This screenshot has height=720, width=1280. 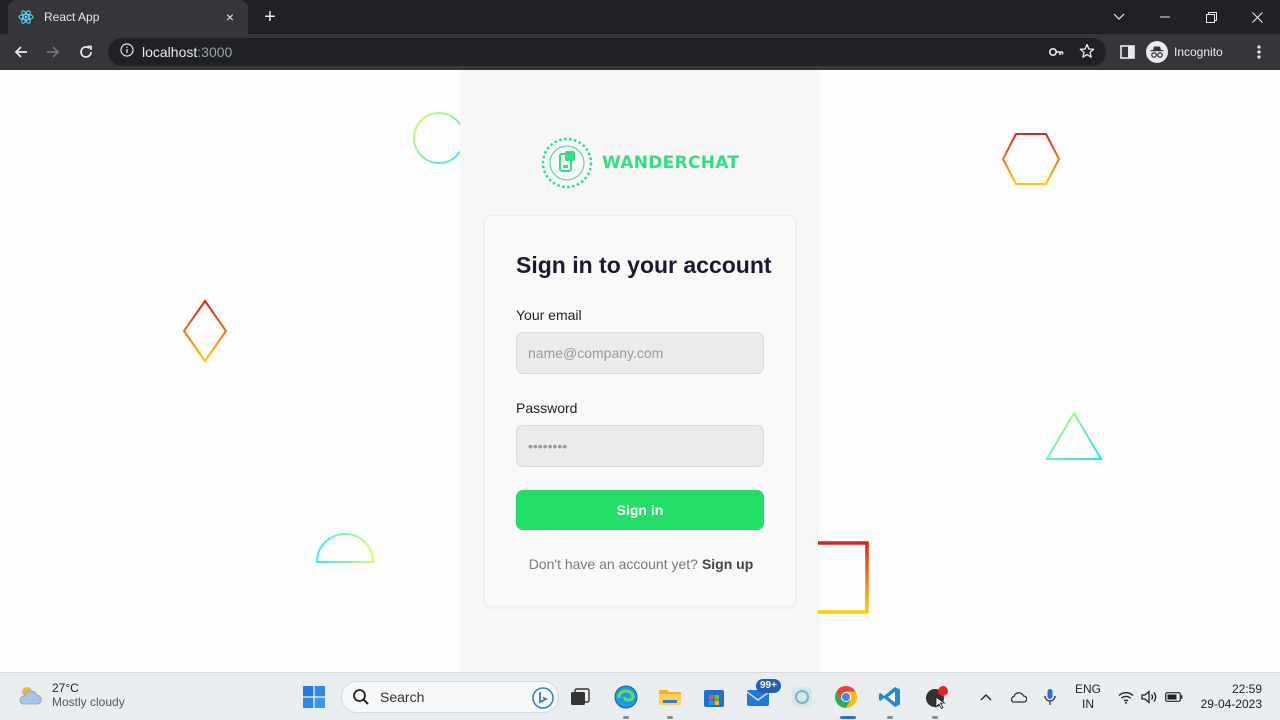 I want to click on side-panel-icon, so click(x=1127, y=52).